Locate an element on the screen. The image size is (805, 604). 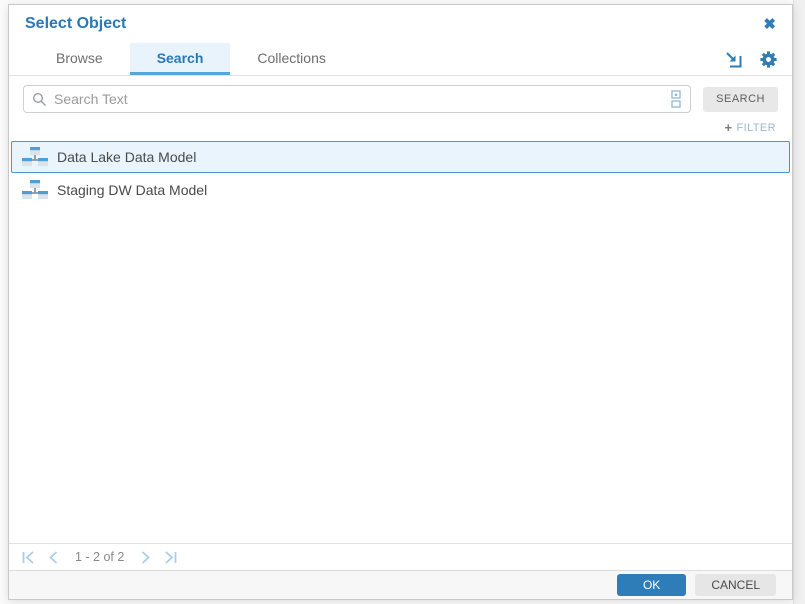
tab-browse-label: Browse is located at coordinates (79, 57).